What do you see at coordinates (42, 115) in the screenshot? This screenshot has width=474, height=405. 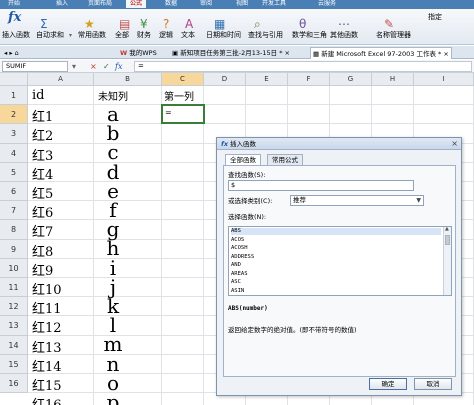 I see `id-cell: 红1` at bounding box center [42, 115].